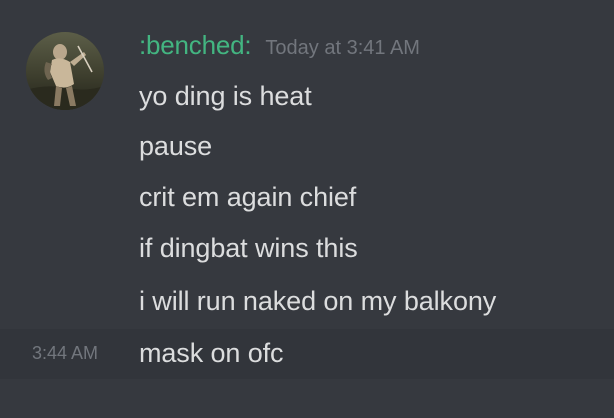 The height and width of the screenshot is (418, 614). I want to click on avatar-photo-icon, so click(65, 71).